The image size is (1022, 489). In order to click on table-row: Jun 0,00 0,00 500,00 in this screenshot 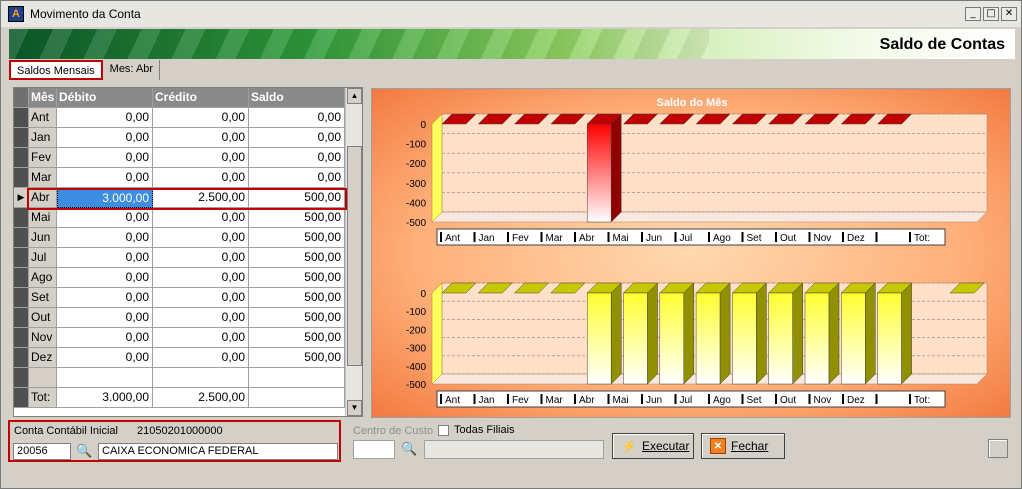, I will do `click(180, 238)`.